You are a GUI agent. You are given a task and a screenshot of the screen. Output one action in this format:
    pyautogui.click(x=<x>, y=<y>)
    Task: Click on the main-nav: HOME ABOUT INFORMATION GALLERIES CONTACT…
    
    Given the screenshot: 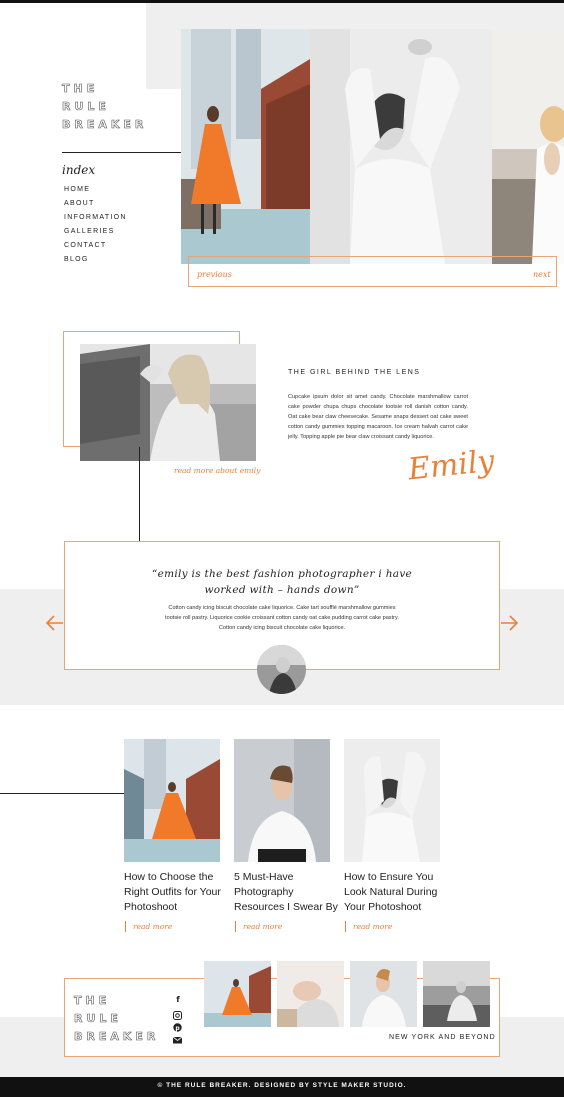 What is the action you would take?
    pyautogui.click(x=95, y=225)
    